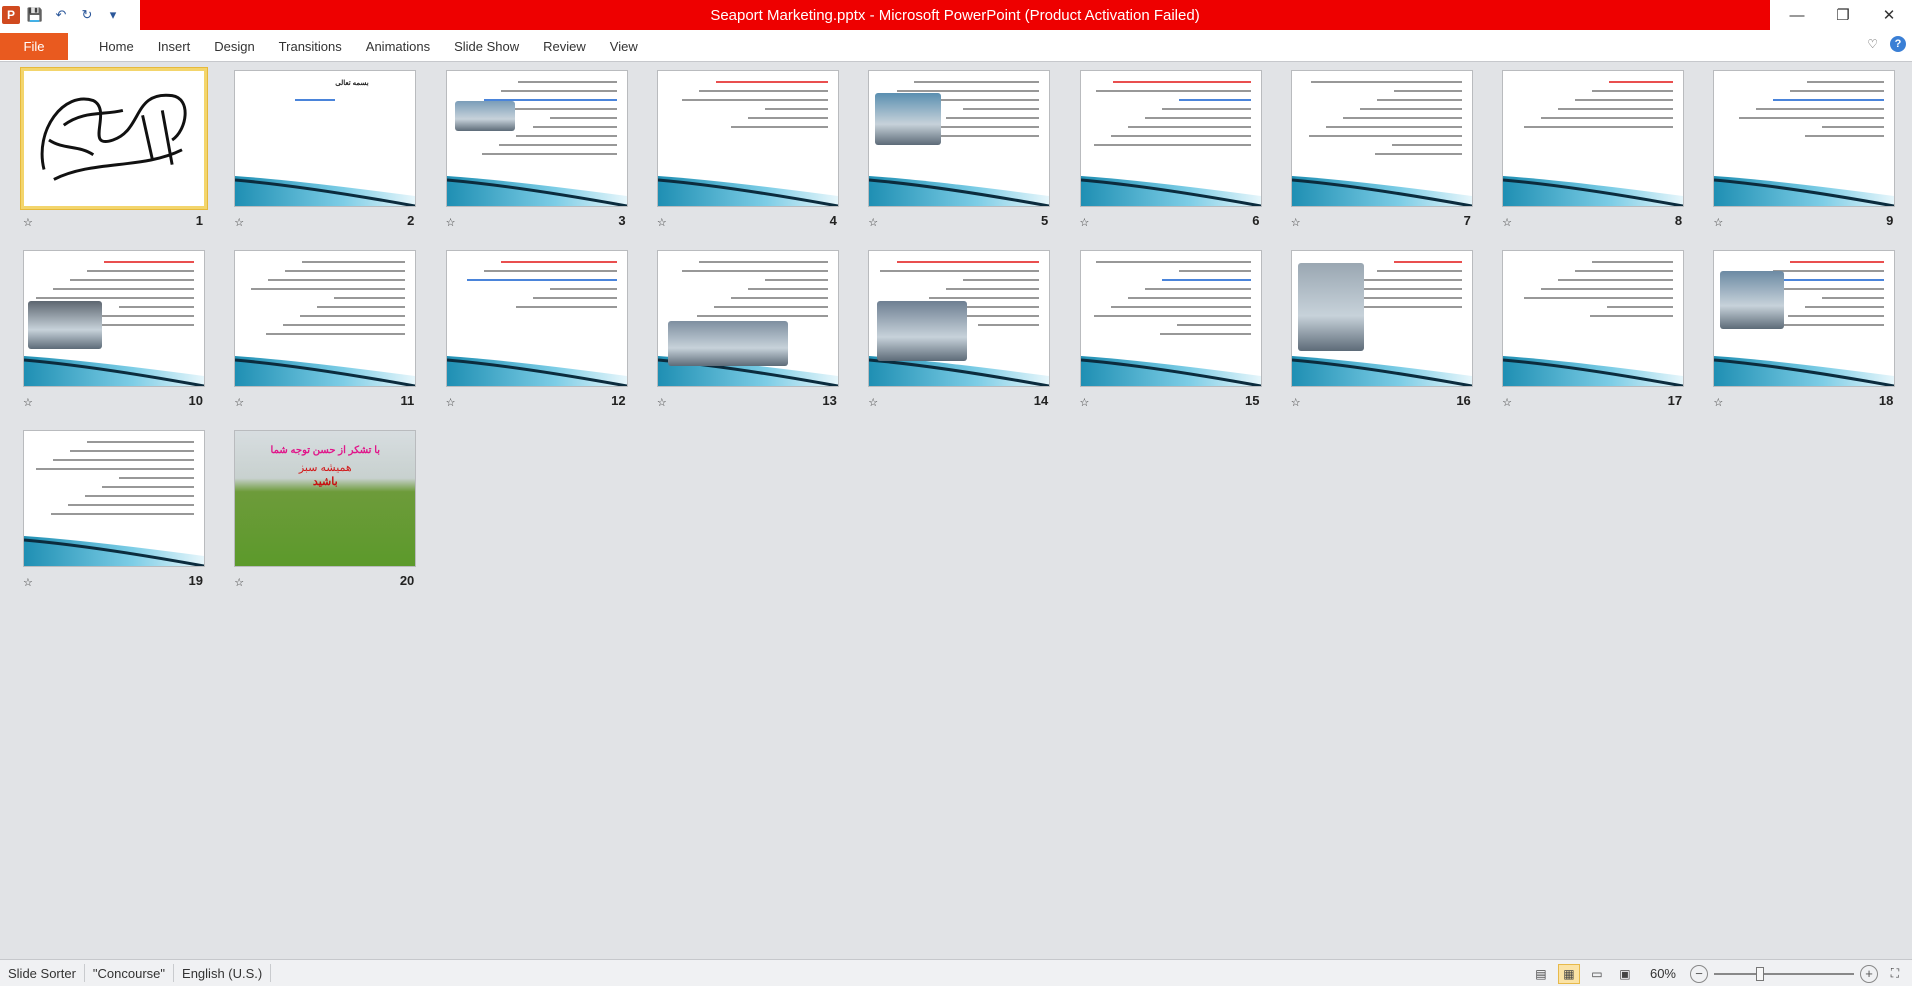 The height and width of the screenshot is (986, 1912). I want to click on slide-thumbnail-15: ☆ 15, so click(1171, 331).